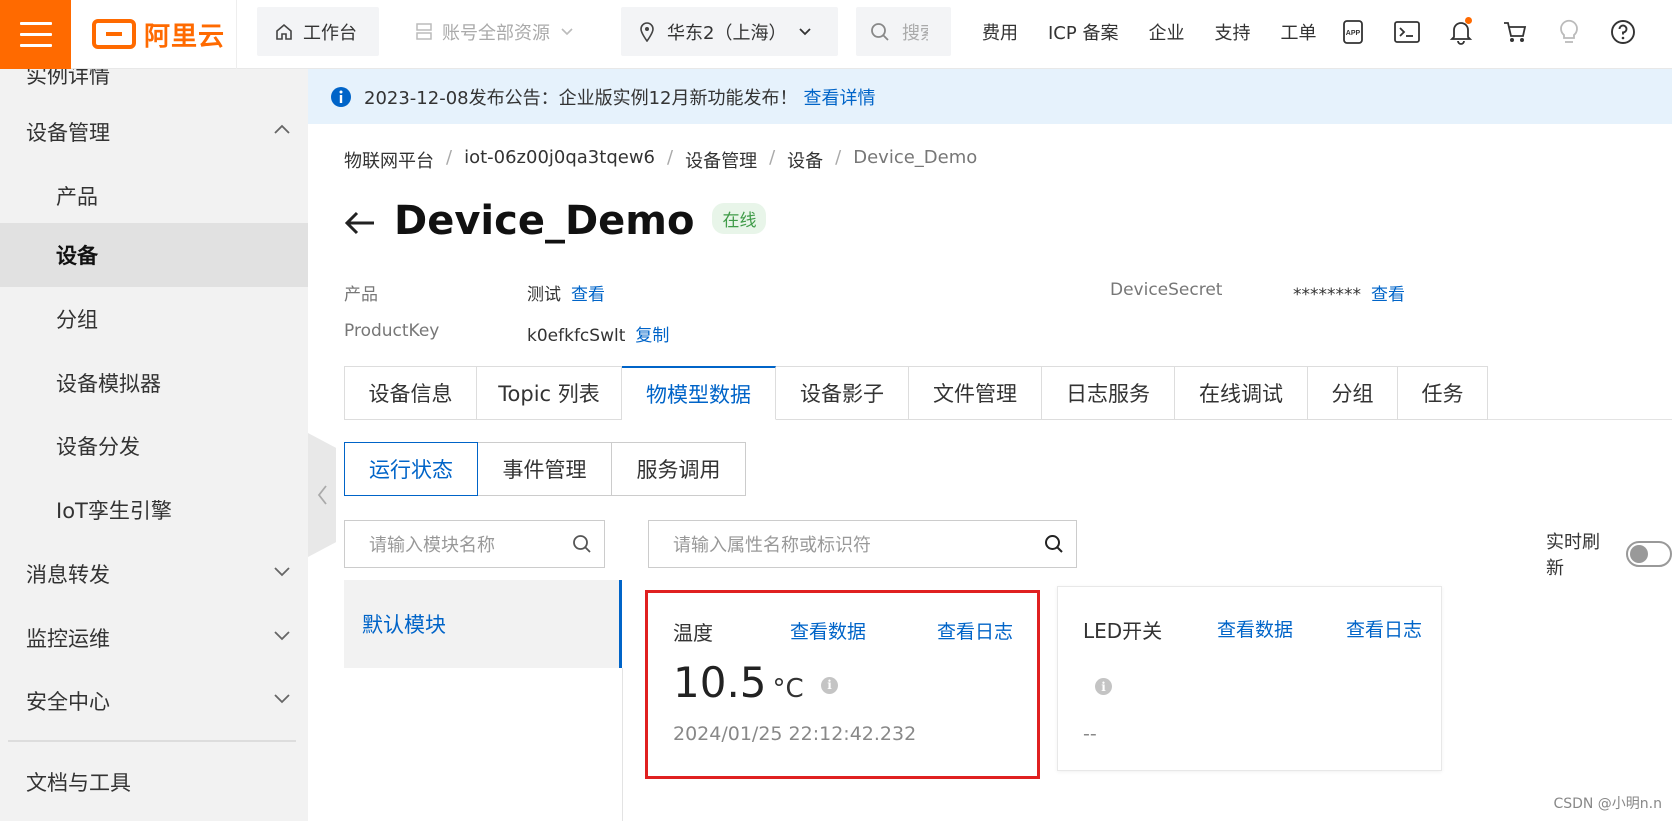 The height and width of the screenshot is (821, 1672). Describe the element at coordinates (154, 383) in the screenshot. I see `sidebar-item-device-simulator: 设备模拟器` at that location.